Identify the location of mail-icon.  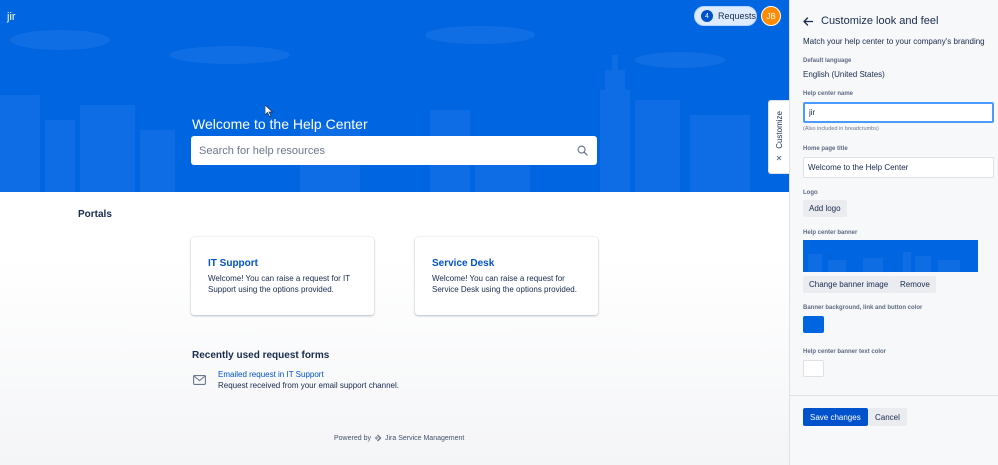
(199, 380).